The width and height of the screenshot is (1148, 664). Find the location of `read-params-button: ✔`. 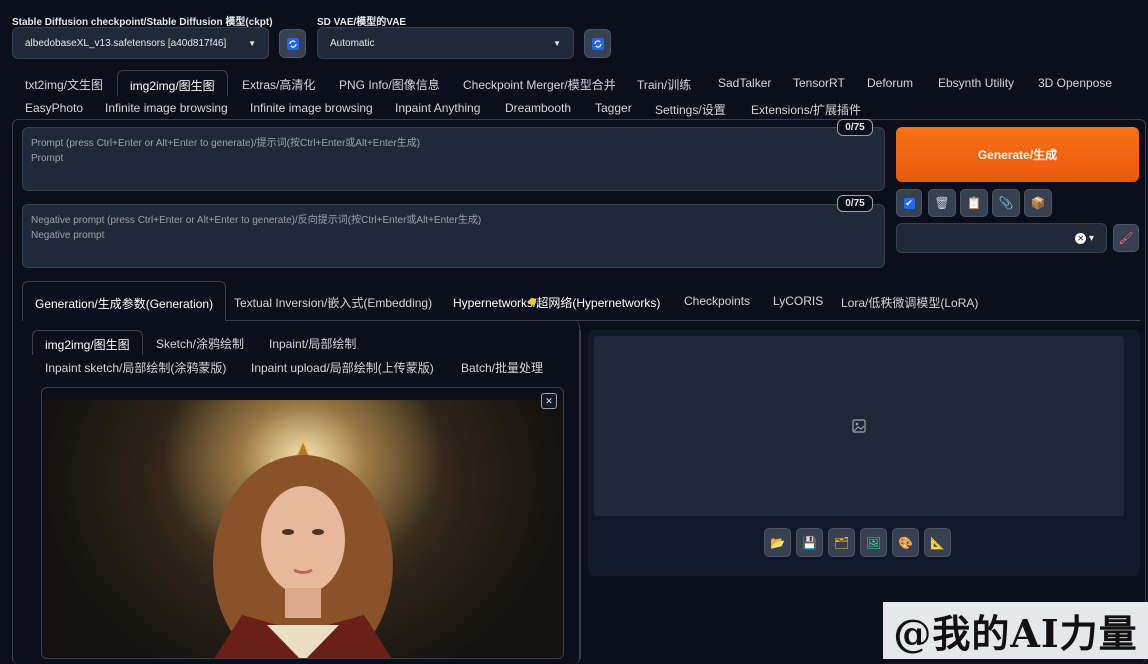

read-params-button: ✔ is located at coordinates (909, 203).